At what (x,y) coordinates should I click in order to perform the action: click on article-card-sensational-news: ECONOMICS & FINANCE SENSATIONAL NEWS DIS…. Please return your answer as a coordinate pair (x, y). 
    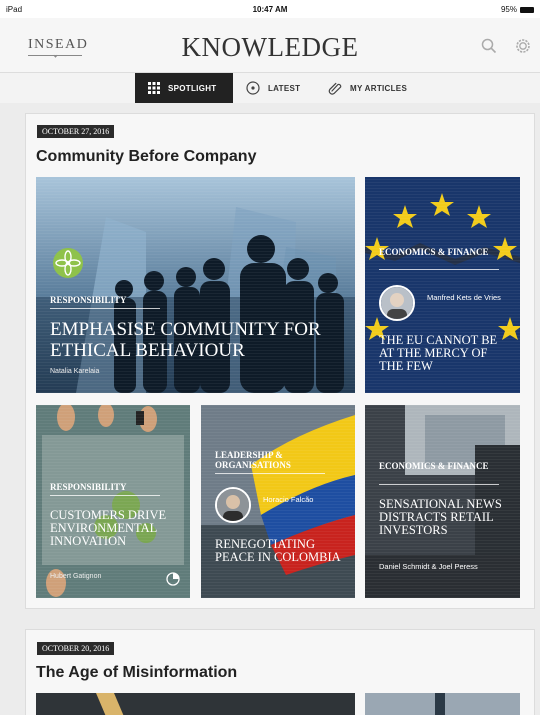
    Looking at the image, I should click on (442, 501).